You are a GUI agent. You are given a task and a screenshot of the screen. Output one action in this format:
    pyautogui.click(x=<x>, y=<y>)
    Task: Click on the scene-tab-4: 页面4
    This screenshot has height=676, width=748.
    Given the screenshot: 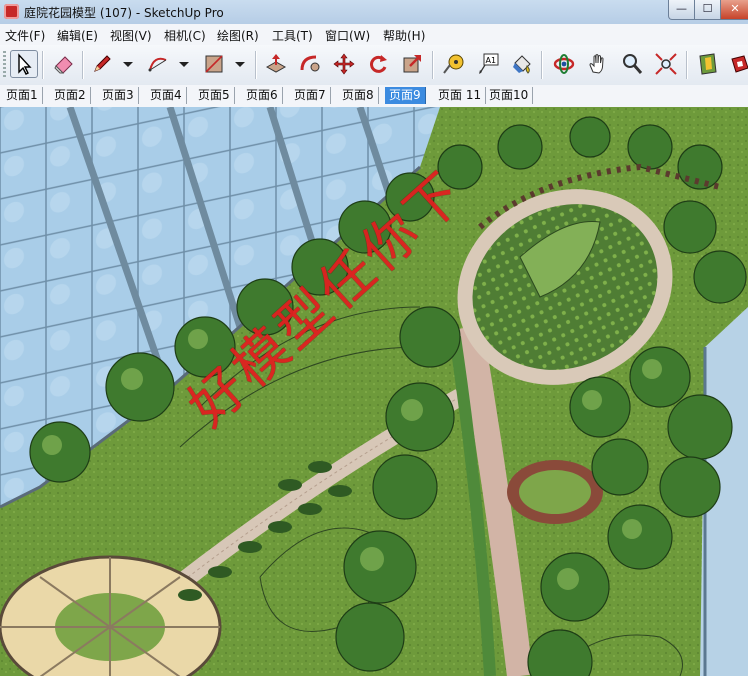 What is the action you would take?
    pyautogui.click(x=166, y=95)
    